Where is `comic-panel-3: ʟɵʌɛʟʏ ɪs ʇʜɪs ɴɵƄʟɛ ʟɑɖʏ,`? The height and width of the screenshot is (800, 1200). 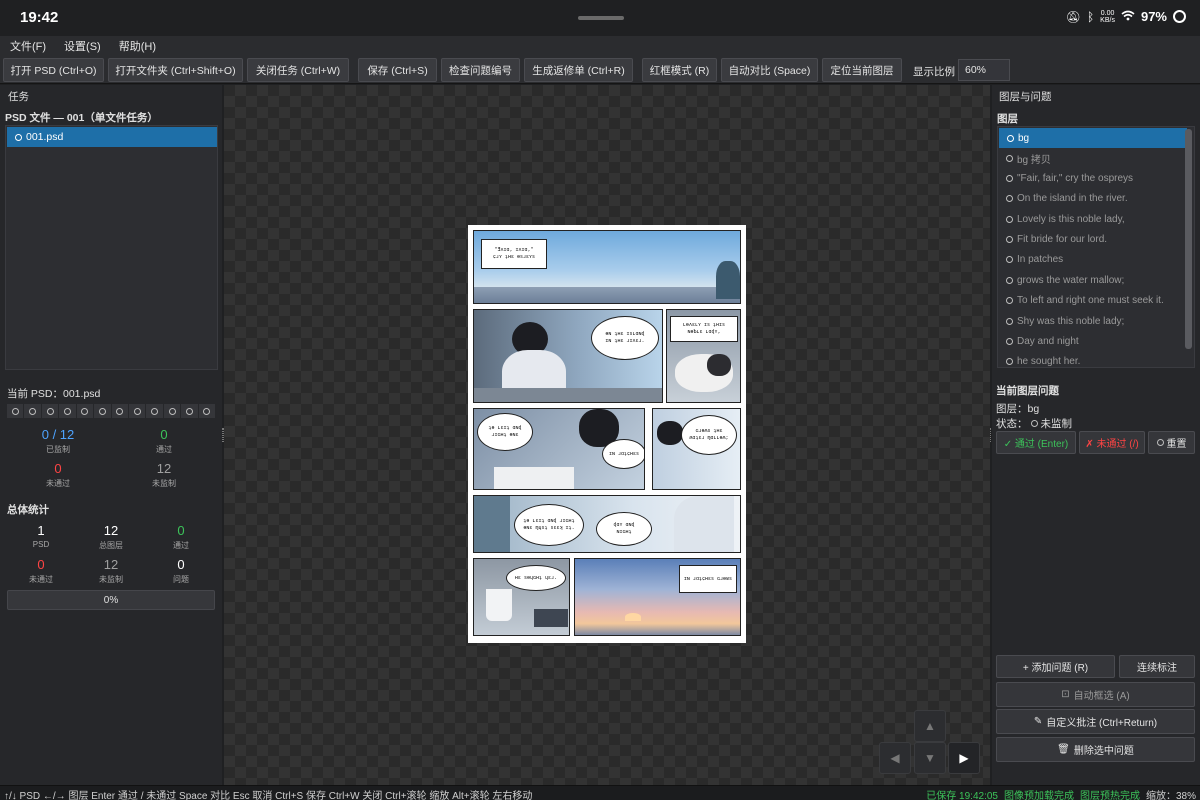 comic-panel-3: ʟɵʌɛʟʏ ɪs ʇʜɪs ɴɵƄʟɛ ʟɑɖʏ, is located at coordinates (703, 356).